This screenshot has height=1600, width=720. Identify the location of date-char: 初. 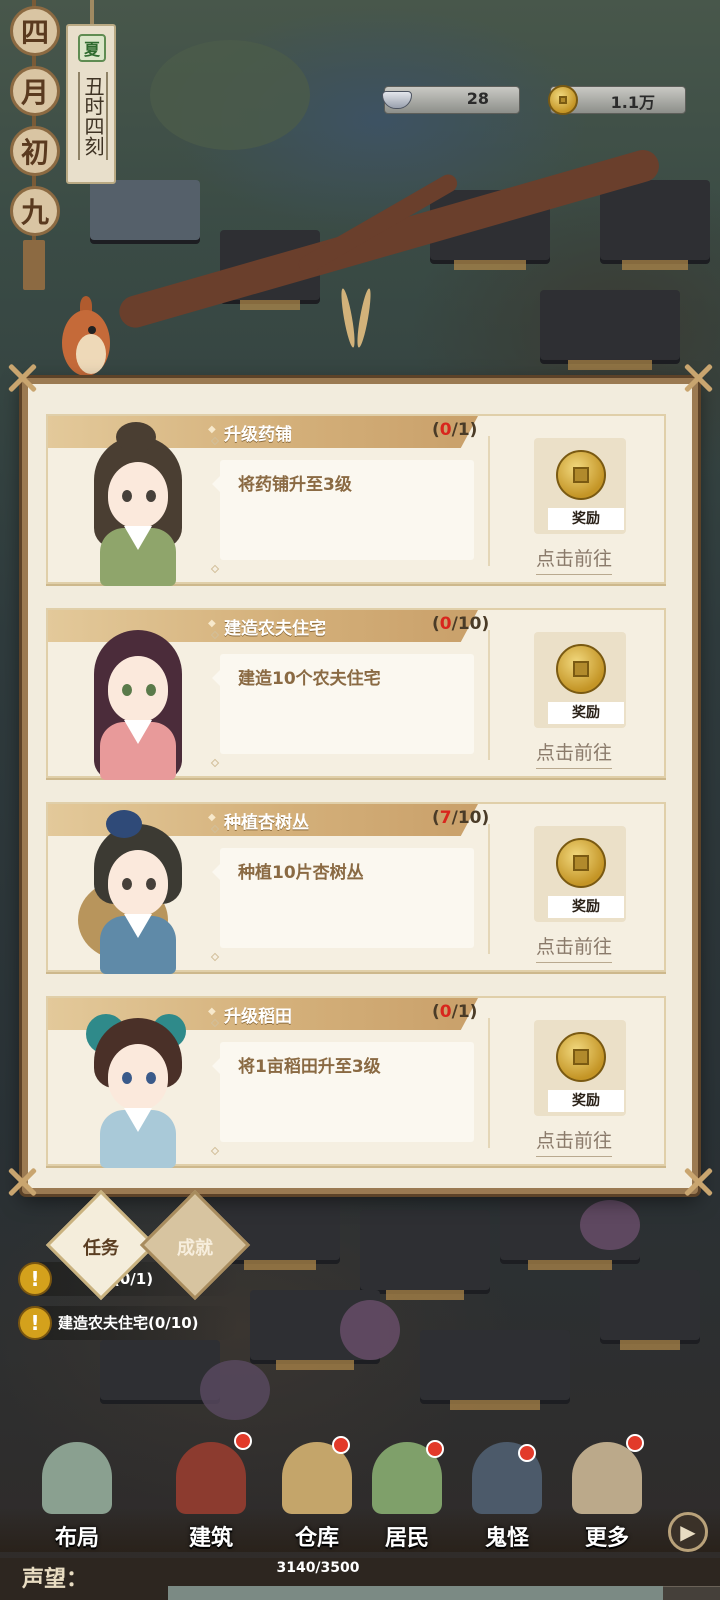
(35, 151).